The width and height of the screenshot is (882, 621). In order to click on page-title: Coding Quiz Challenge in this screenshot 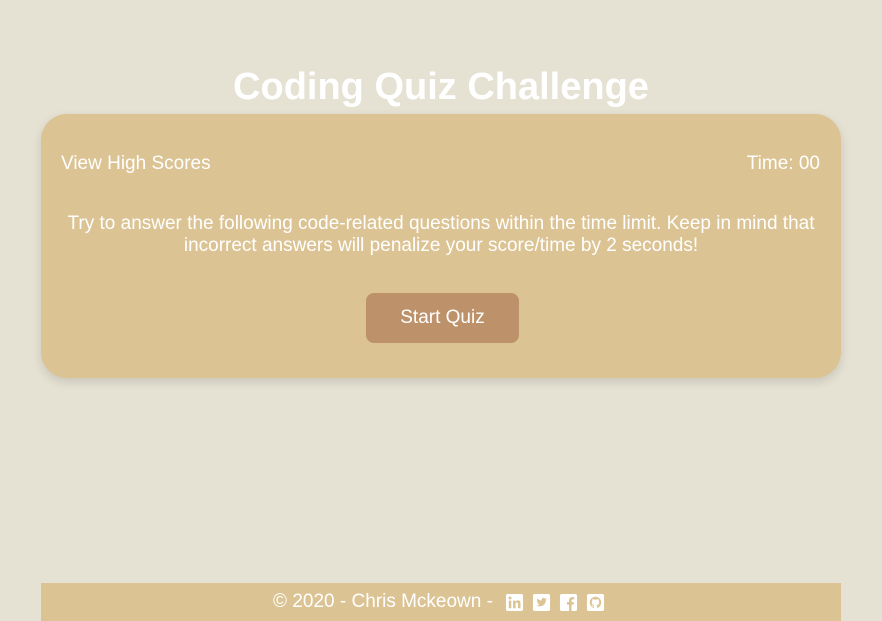, I will do `click(441, 87)`.